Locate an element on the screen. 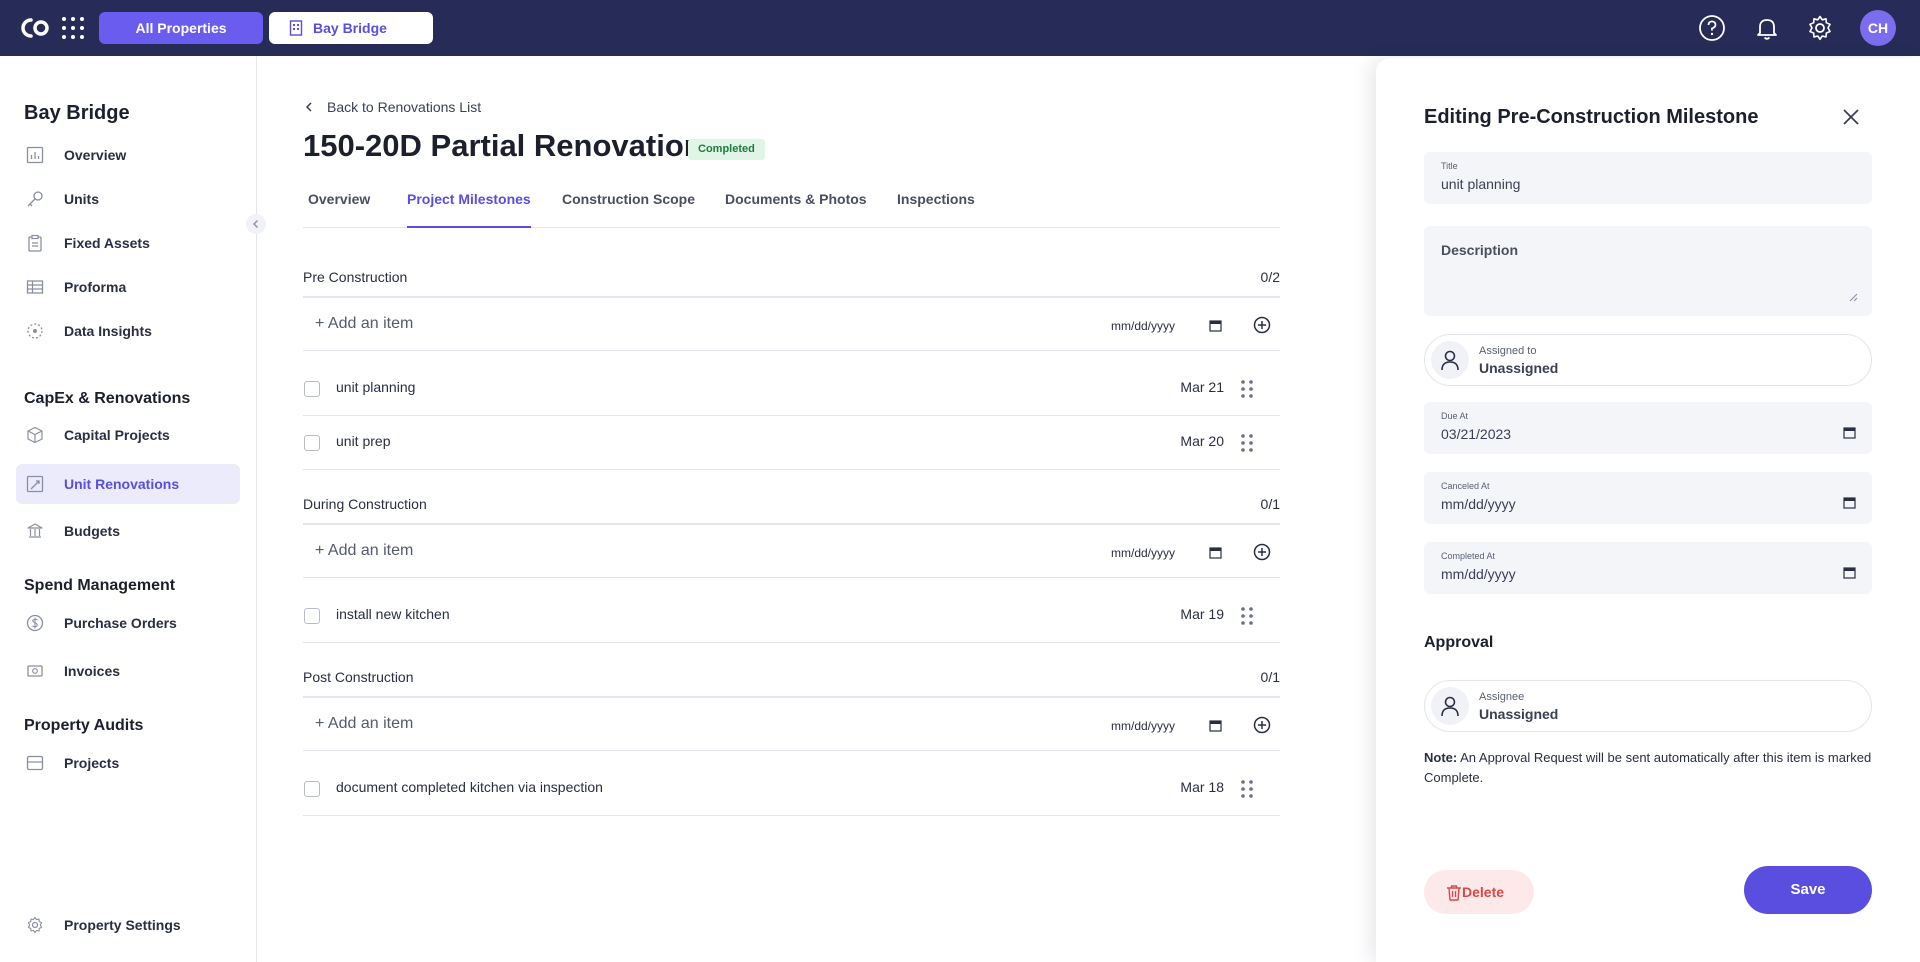  notifications-bell-icon is located at coordinates (1767, 28).